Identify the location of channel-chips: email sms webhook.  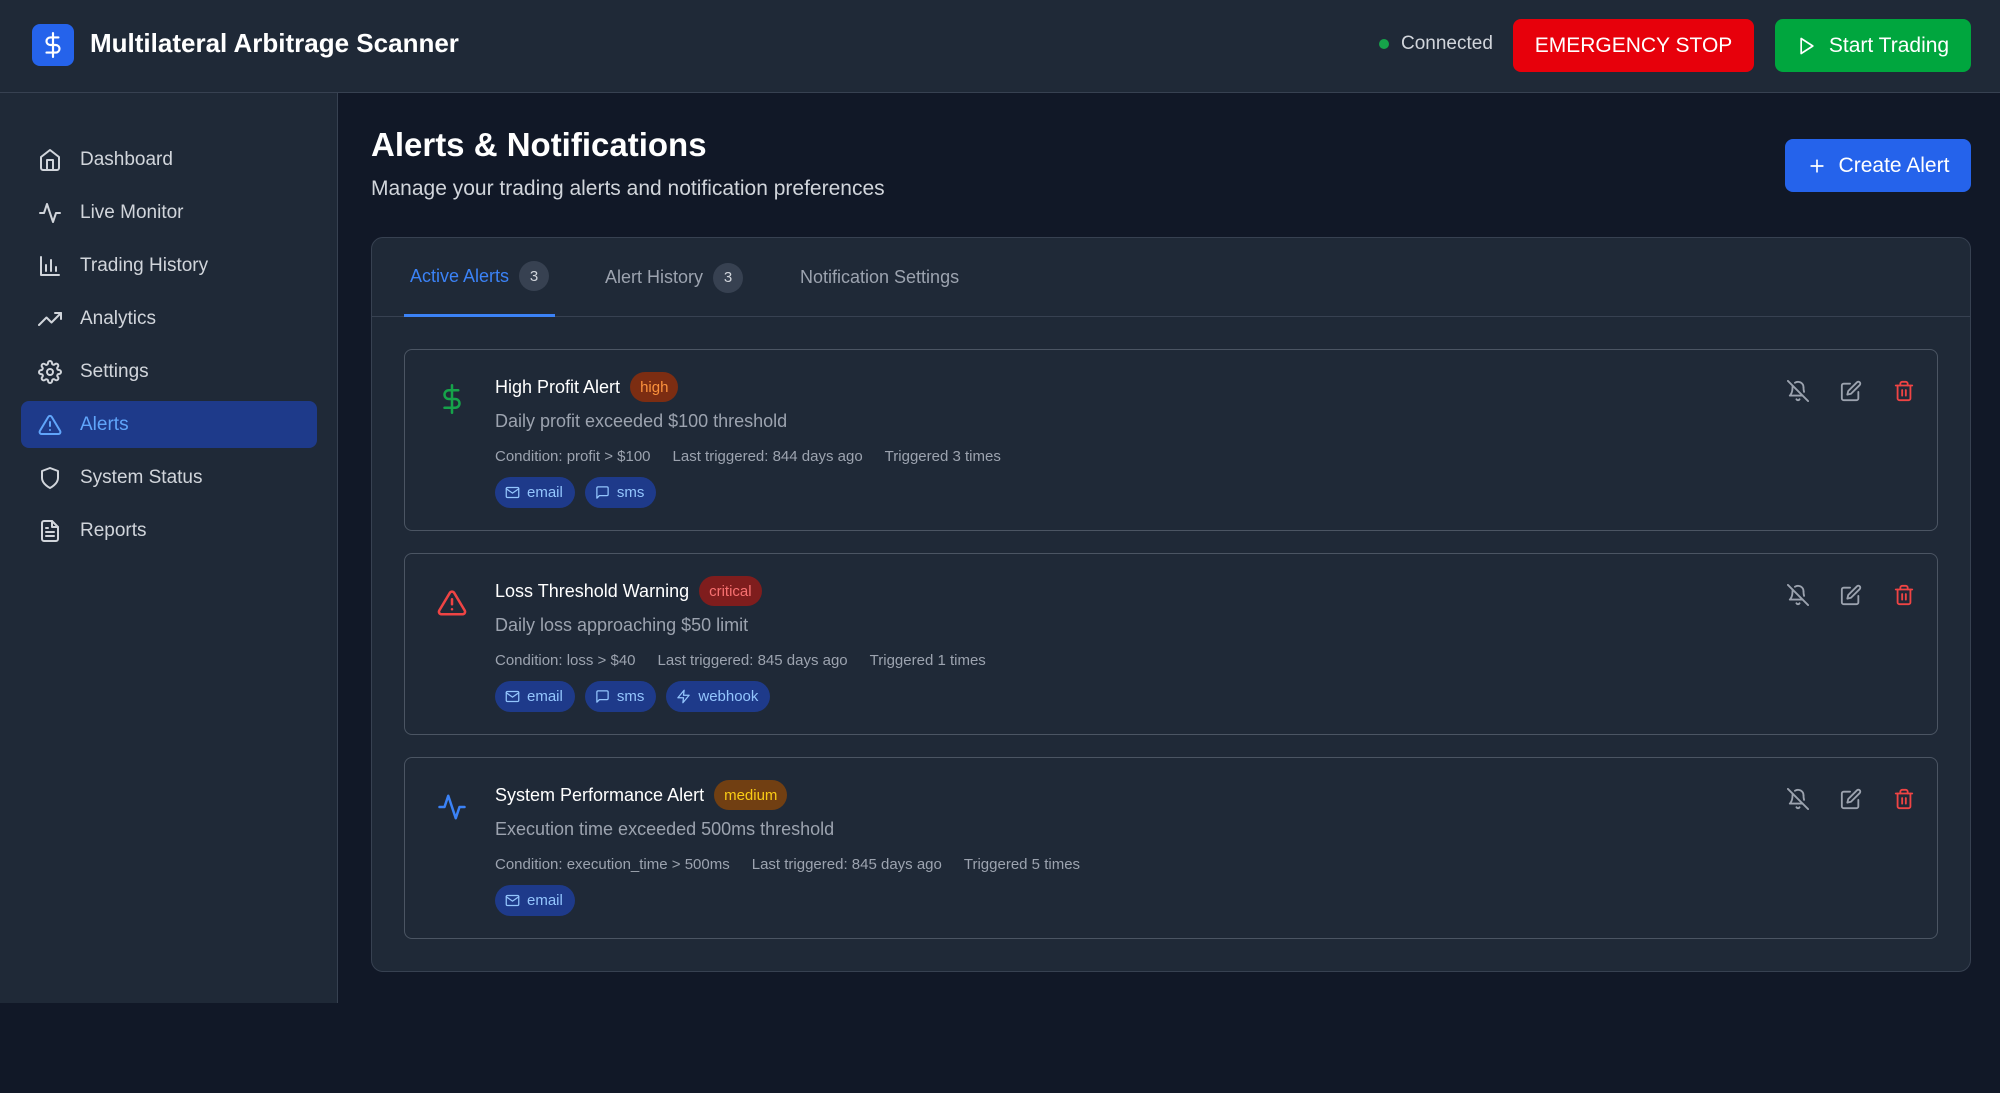
(633, 696).